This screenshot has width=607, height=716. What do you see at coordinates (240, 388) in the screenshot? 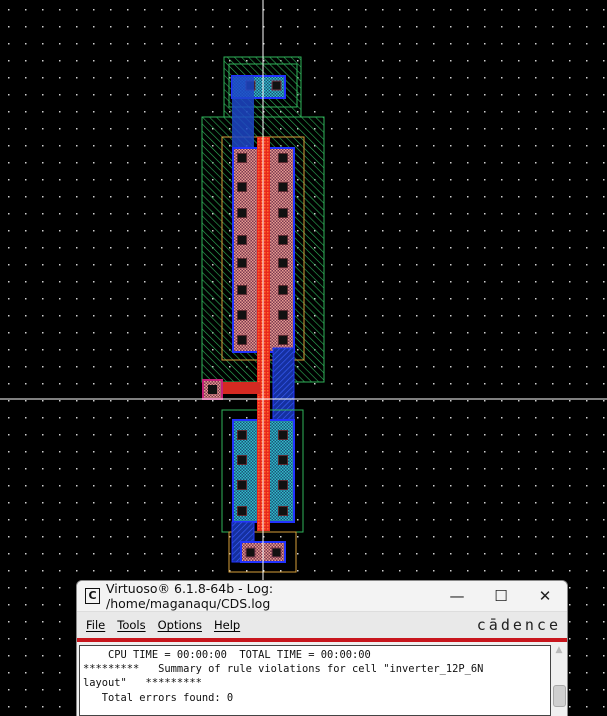
I see `poly-input` at bounding box center [240, 388].